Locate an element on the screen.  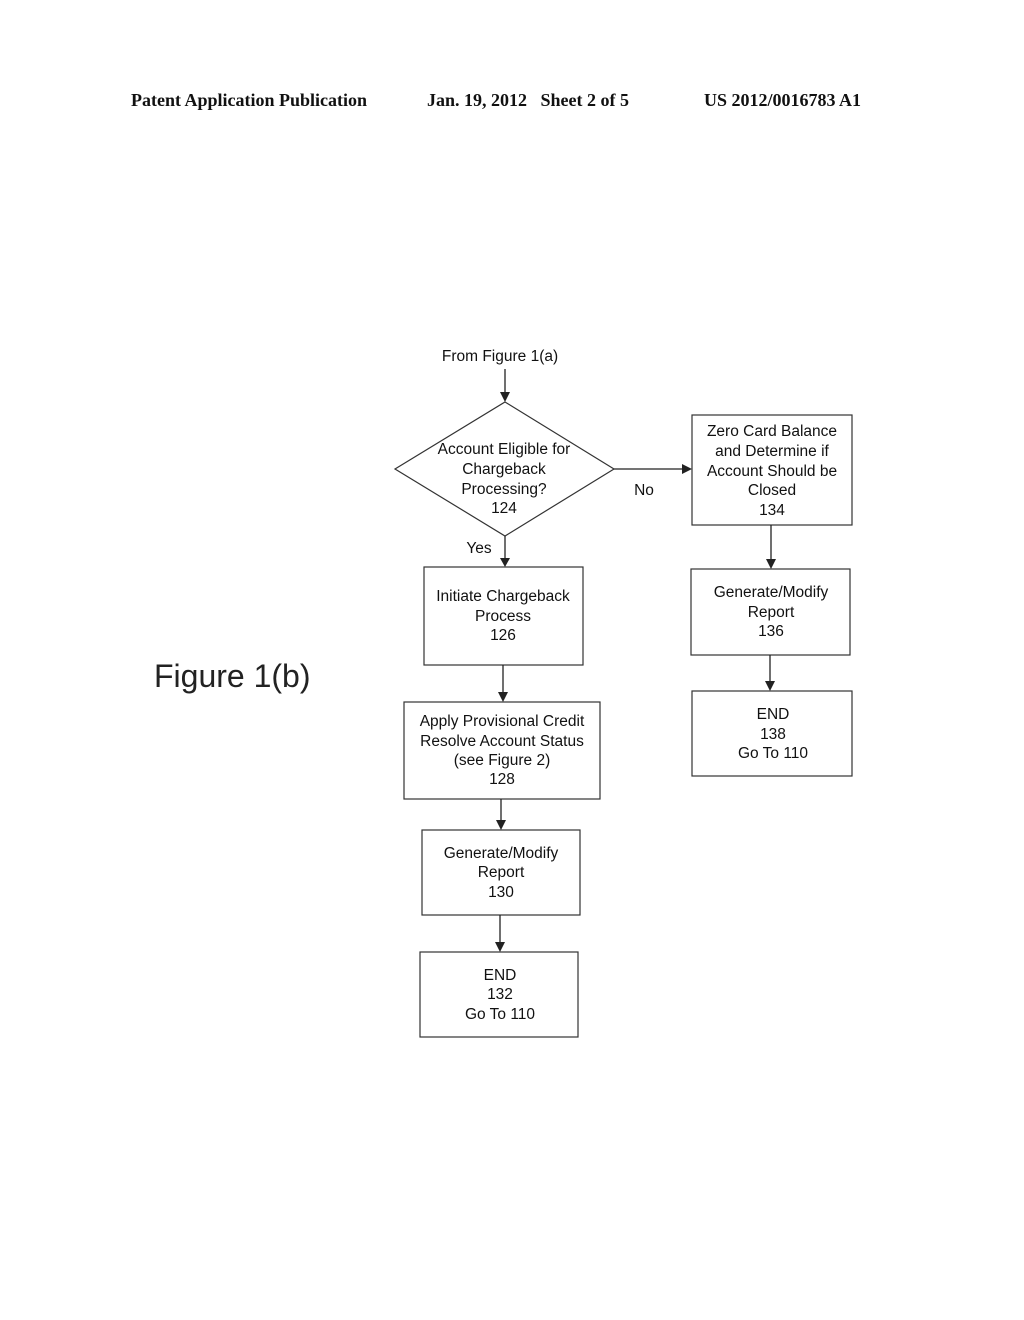
box-134-line-4: Closed is located at coordinates (772, 490).